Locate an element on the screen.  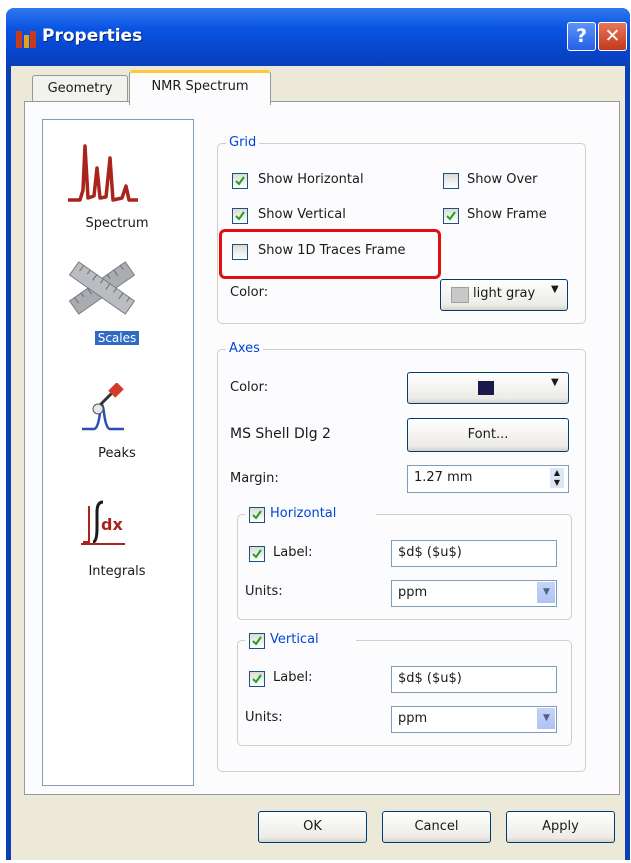
vertical-units-select: ppm ▼ is located at coordinates (474, 719).